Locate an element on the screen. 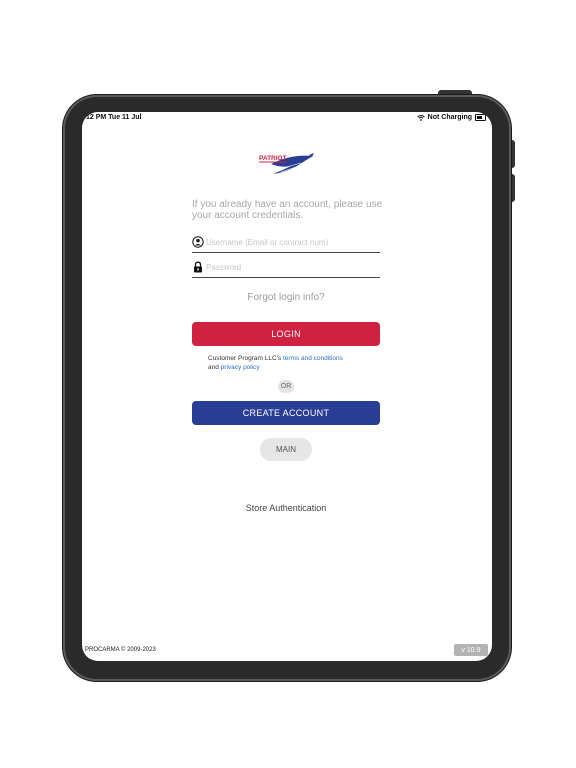  logo-text: PATRIOT is located at coordinates (273, 158).